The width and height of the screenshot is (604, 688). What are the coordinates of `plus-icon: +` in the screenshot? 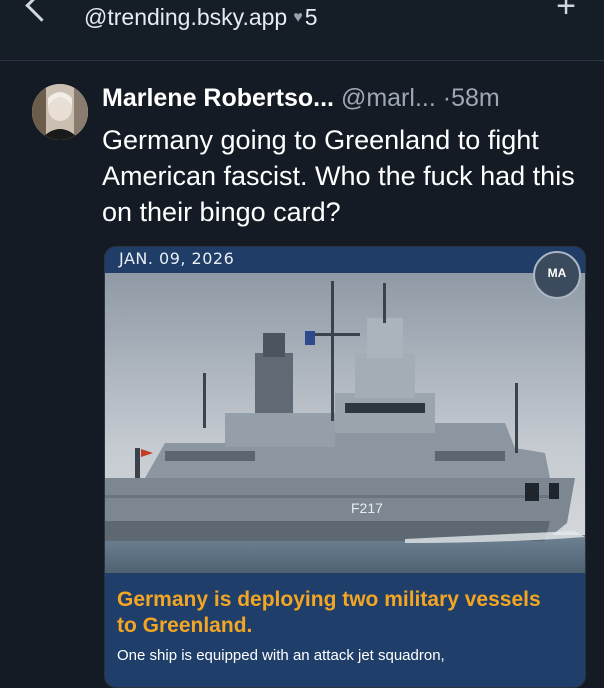 It's located at (566, 11).